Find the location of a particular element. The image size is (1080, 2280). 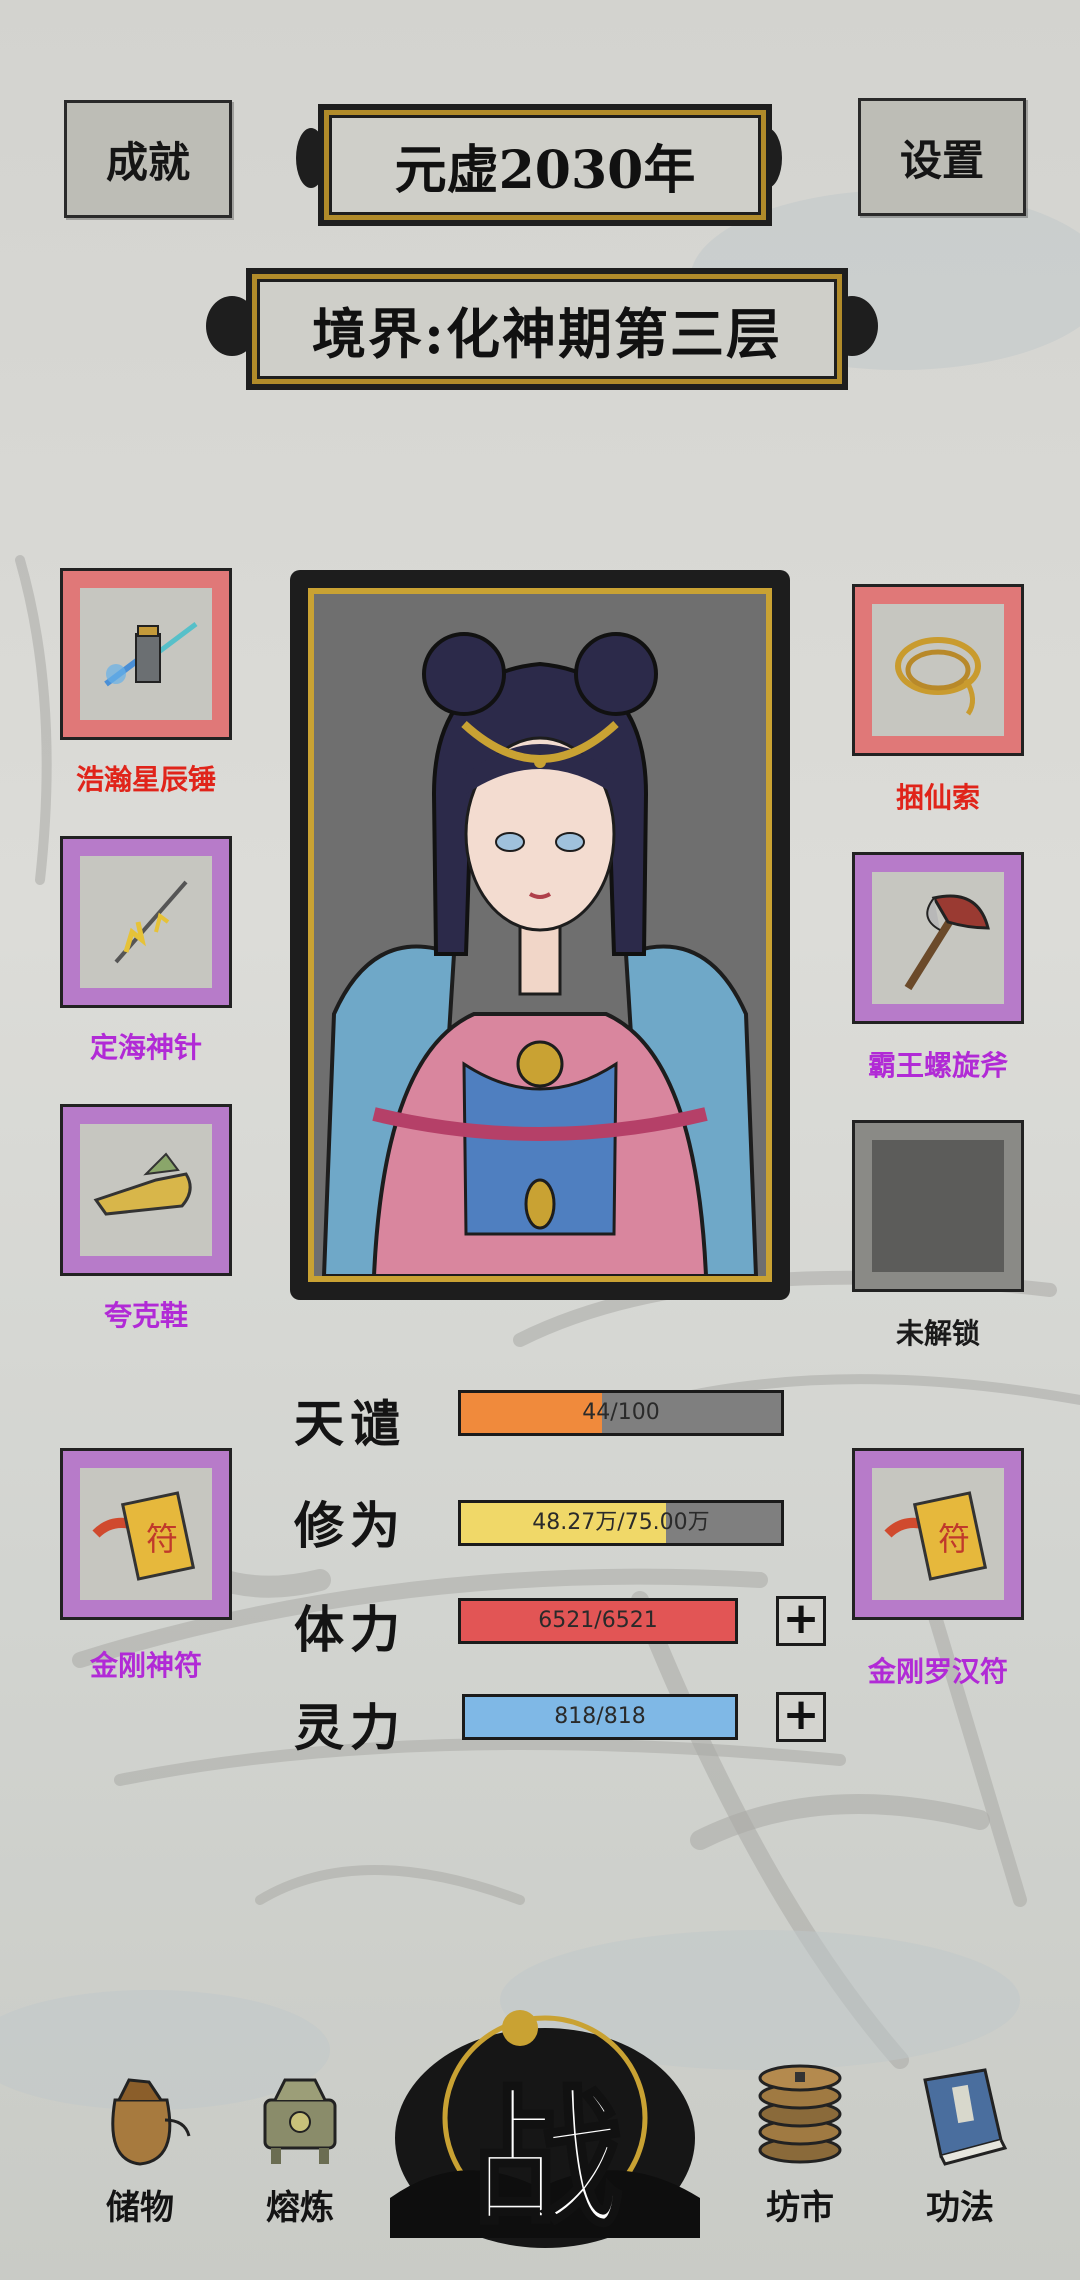

equip-slot-locked is located at coordinates (938, 1206).